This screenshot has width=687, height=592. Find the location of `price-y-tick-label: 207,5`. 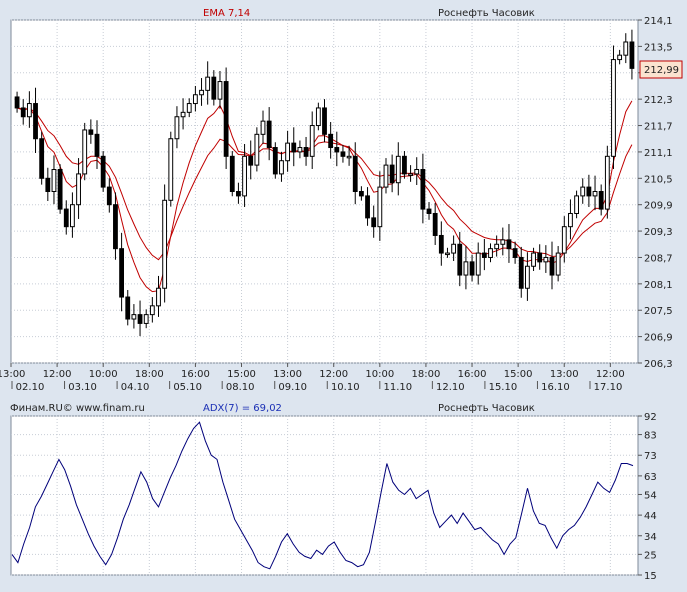

price-y-tick-label: 207,5 is located at coordinates (658, 311).